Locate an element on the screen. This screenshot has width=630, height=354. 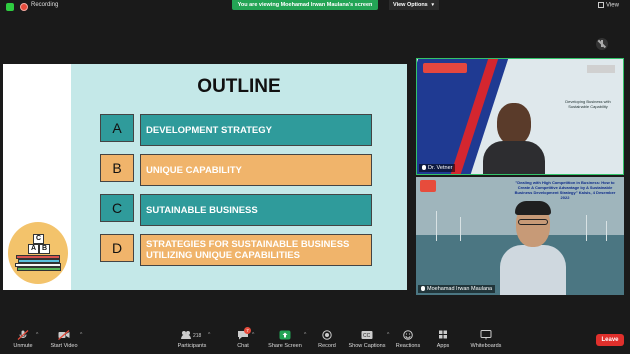
participant-name-tag: Moehamad Irwan Maulana is located at coordinates (457, 289).